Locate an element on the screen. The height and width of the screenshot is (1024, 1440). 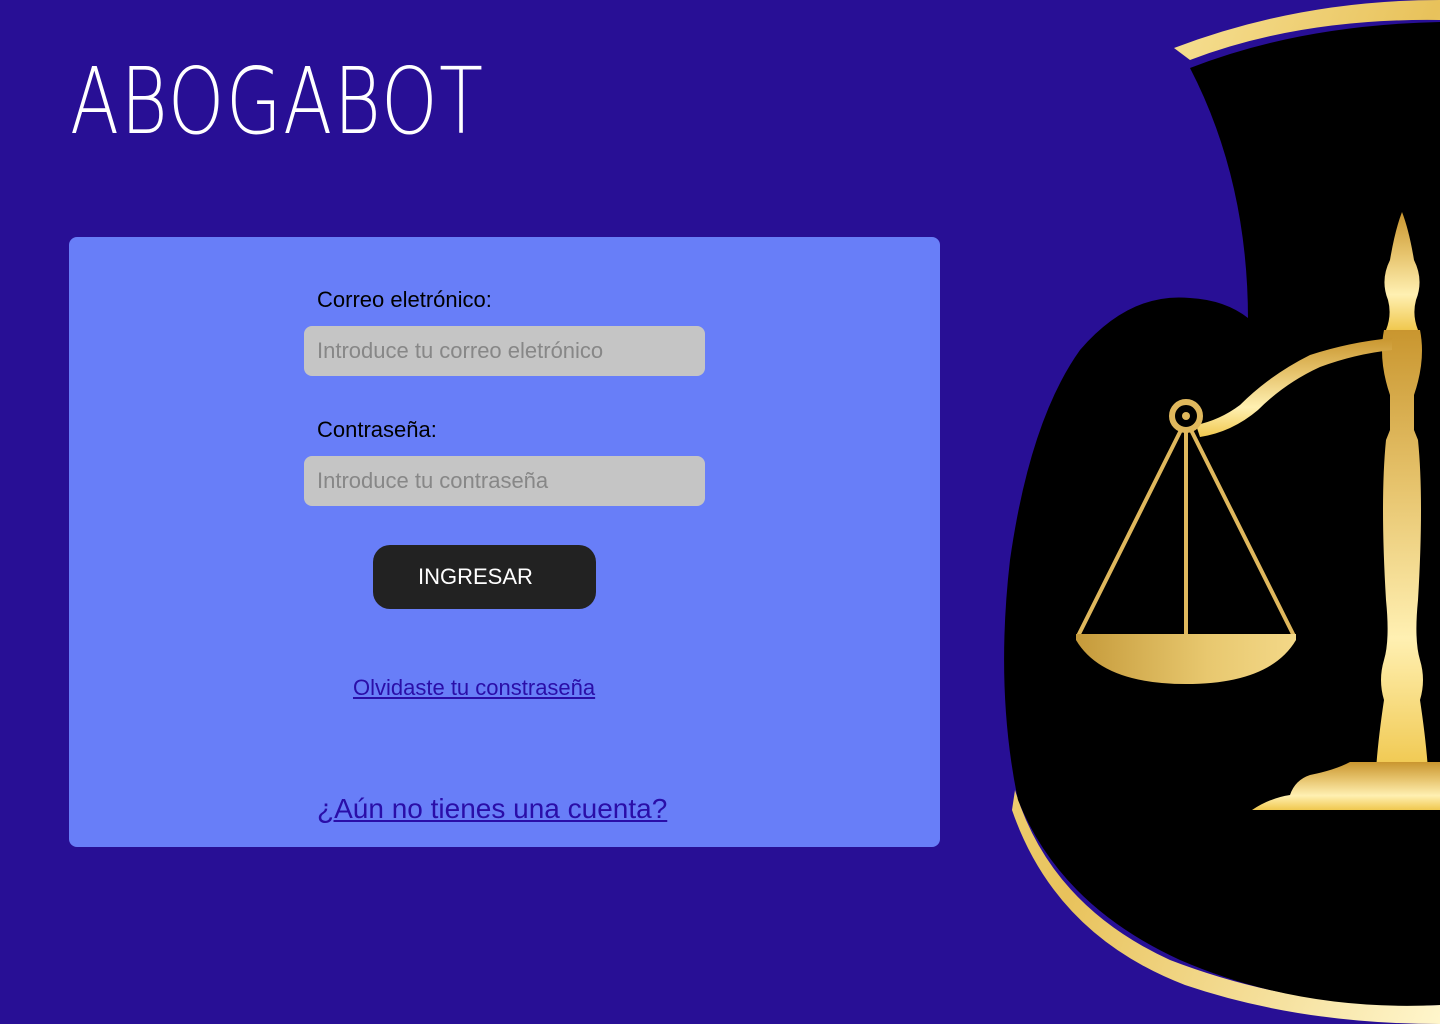
brand-logo: ABOGABOT is located at coordinates (277, 101).